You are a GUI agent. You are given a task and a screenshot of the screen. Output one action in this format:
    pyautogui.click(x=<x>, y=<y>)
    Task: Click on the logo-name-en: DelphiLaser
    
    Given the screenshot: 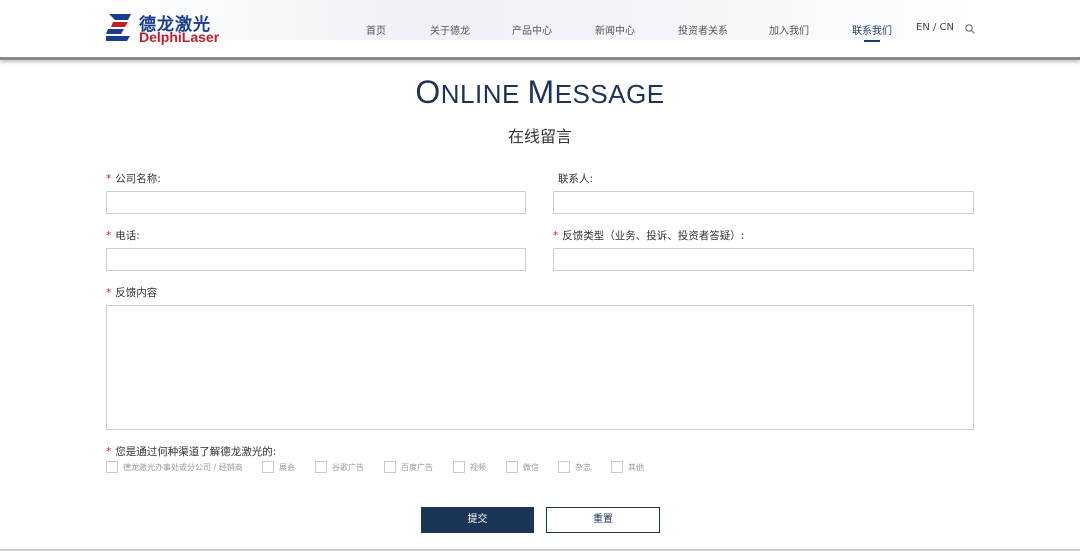 What is the action you would take?
    pyautogui.click(x=179, y=37)
    